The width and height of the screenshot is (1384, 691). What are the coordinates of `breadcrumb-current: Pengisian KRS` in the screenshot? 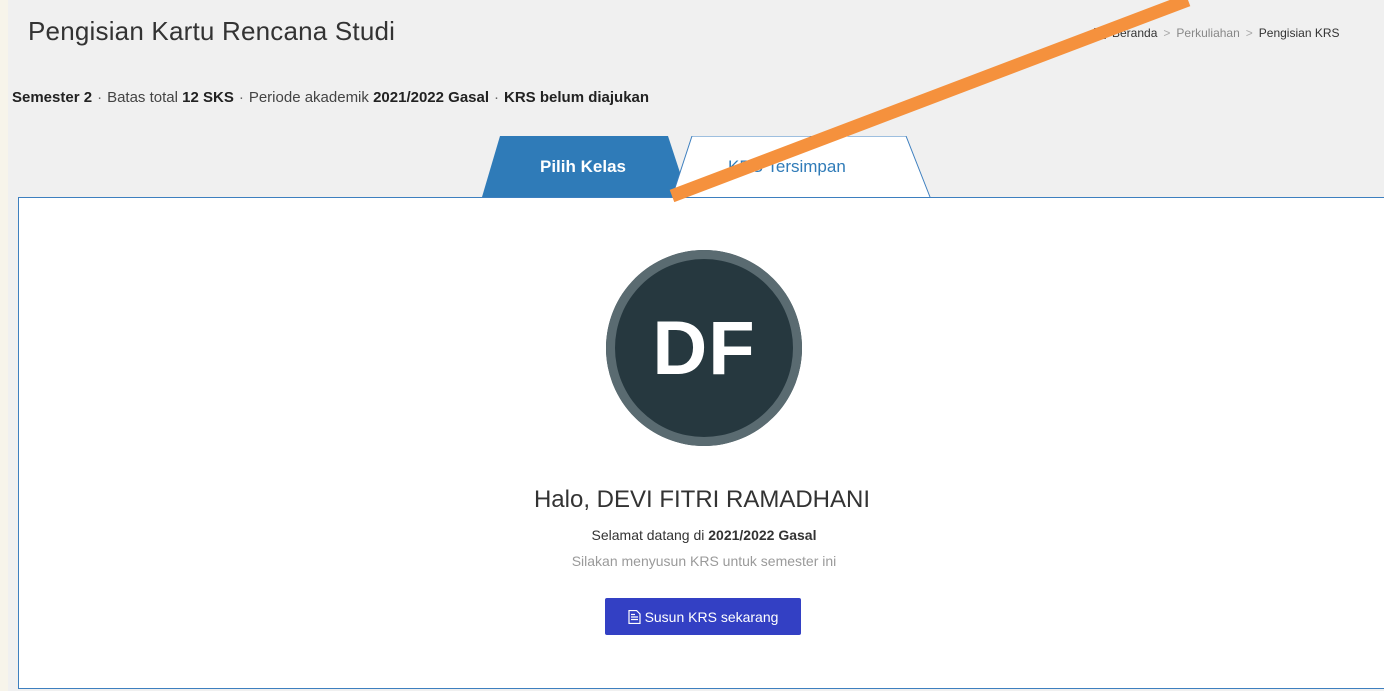 It's located at (1299, 33).